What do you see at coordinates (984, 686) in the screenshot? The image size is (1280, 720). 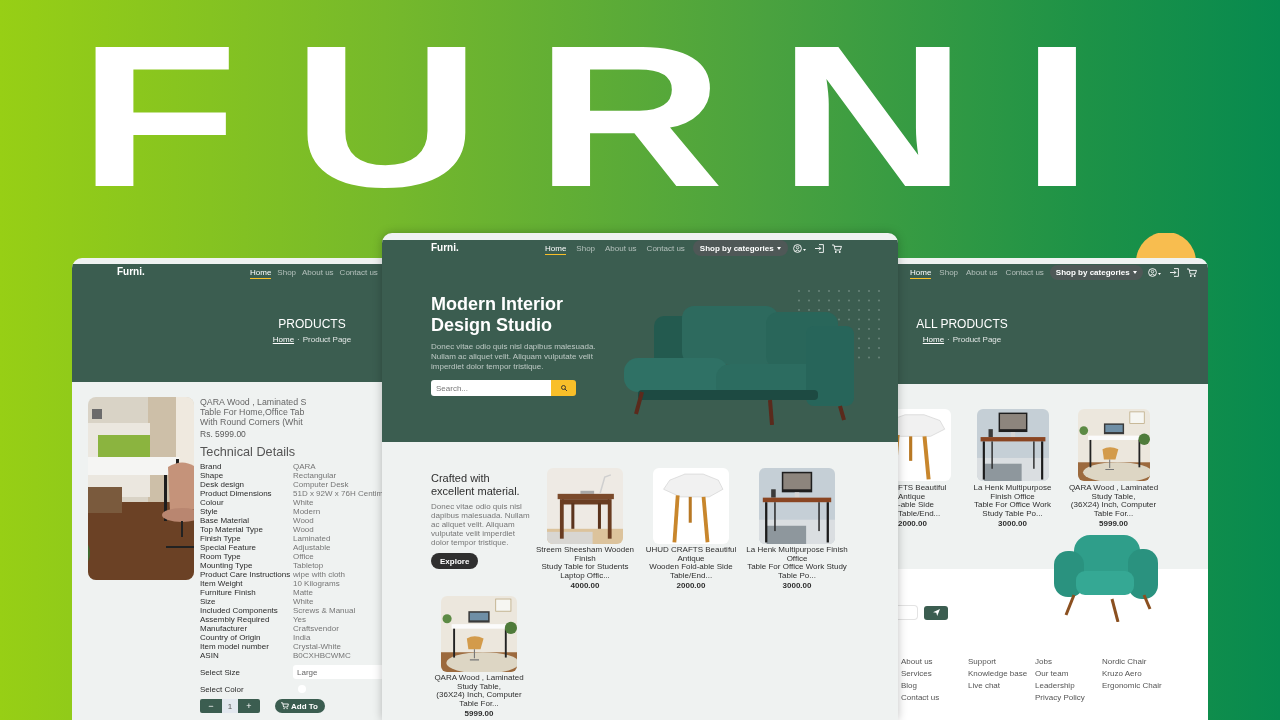 I see `footer-link: Live chat` at bounding box center [984, 686].